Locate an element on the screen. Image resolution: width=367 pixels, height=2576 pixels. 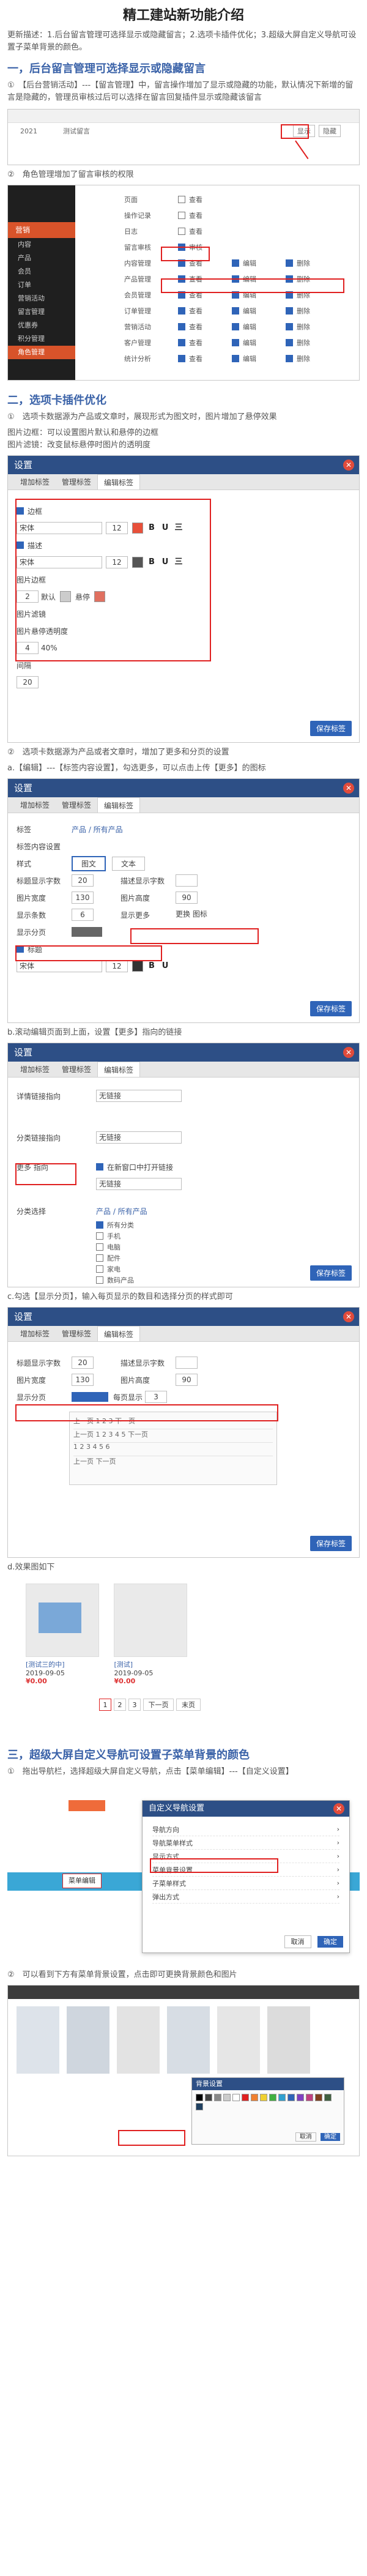
bg-cancel-button: 取消 is located at coordinates (305, 2137).